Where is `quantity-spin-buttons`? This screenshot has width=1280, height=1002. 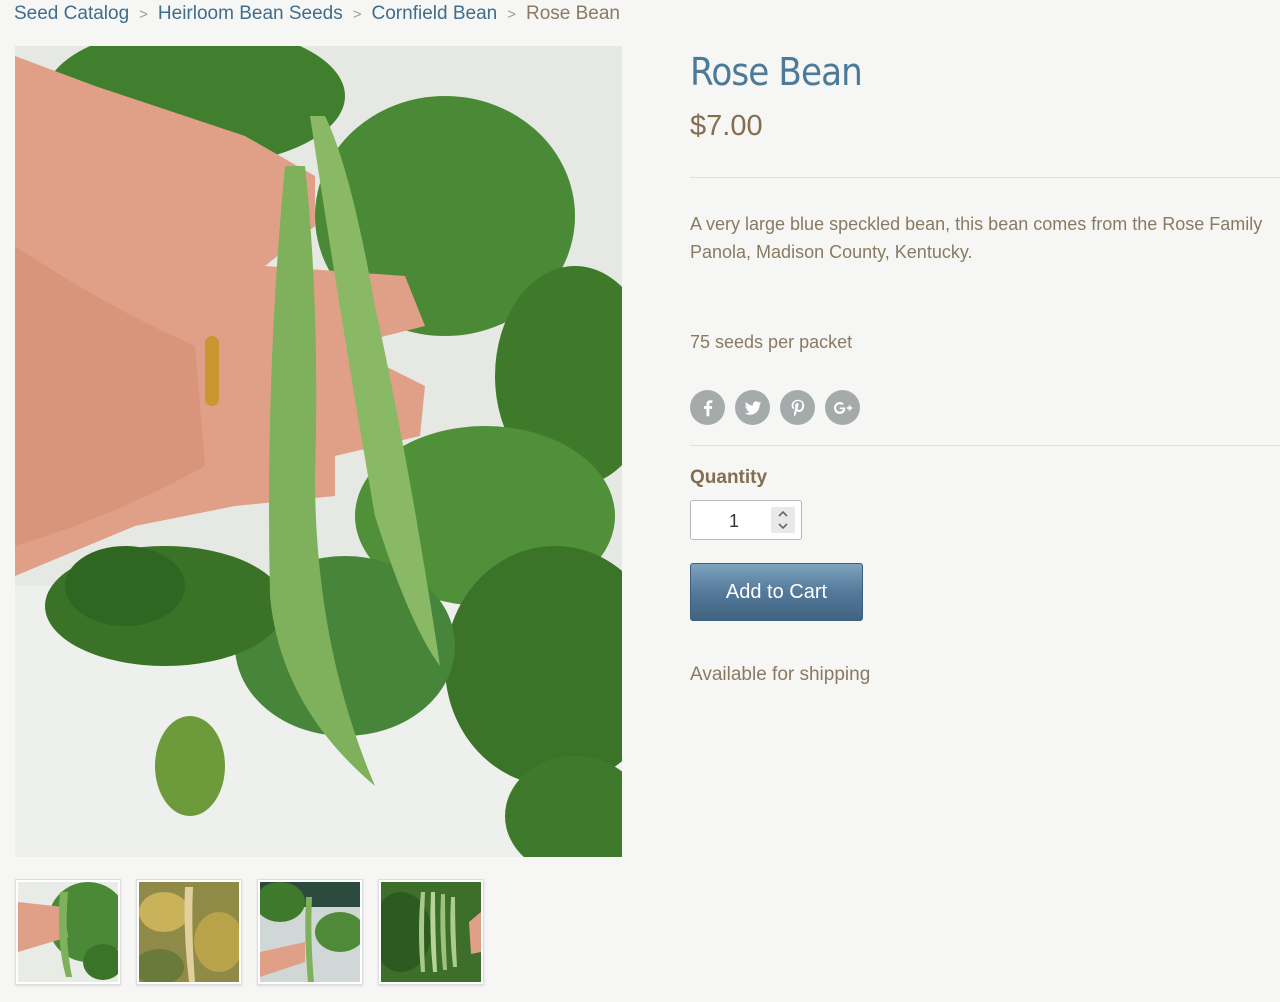
quantity-spin-buttons is located at coordinates (783, 520).